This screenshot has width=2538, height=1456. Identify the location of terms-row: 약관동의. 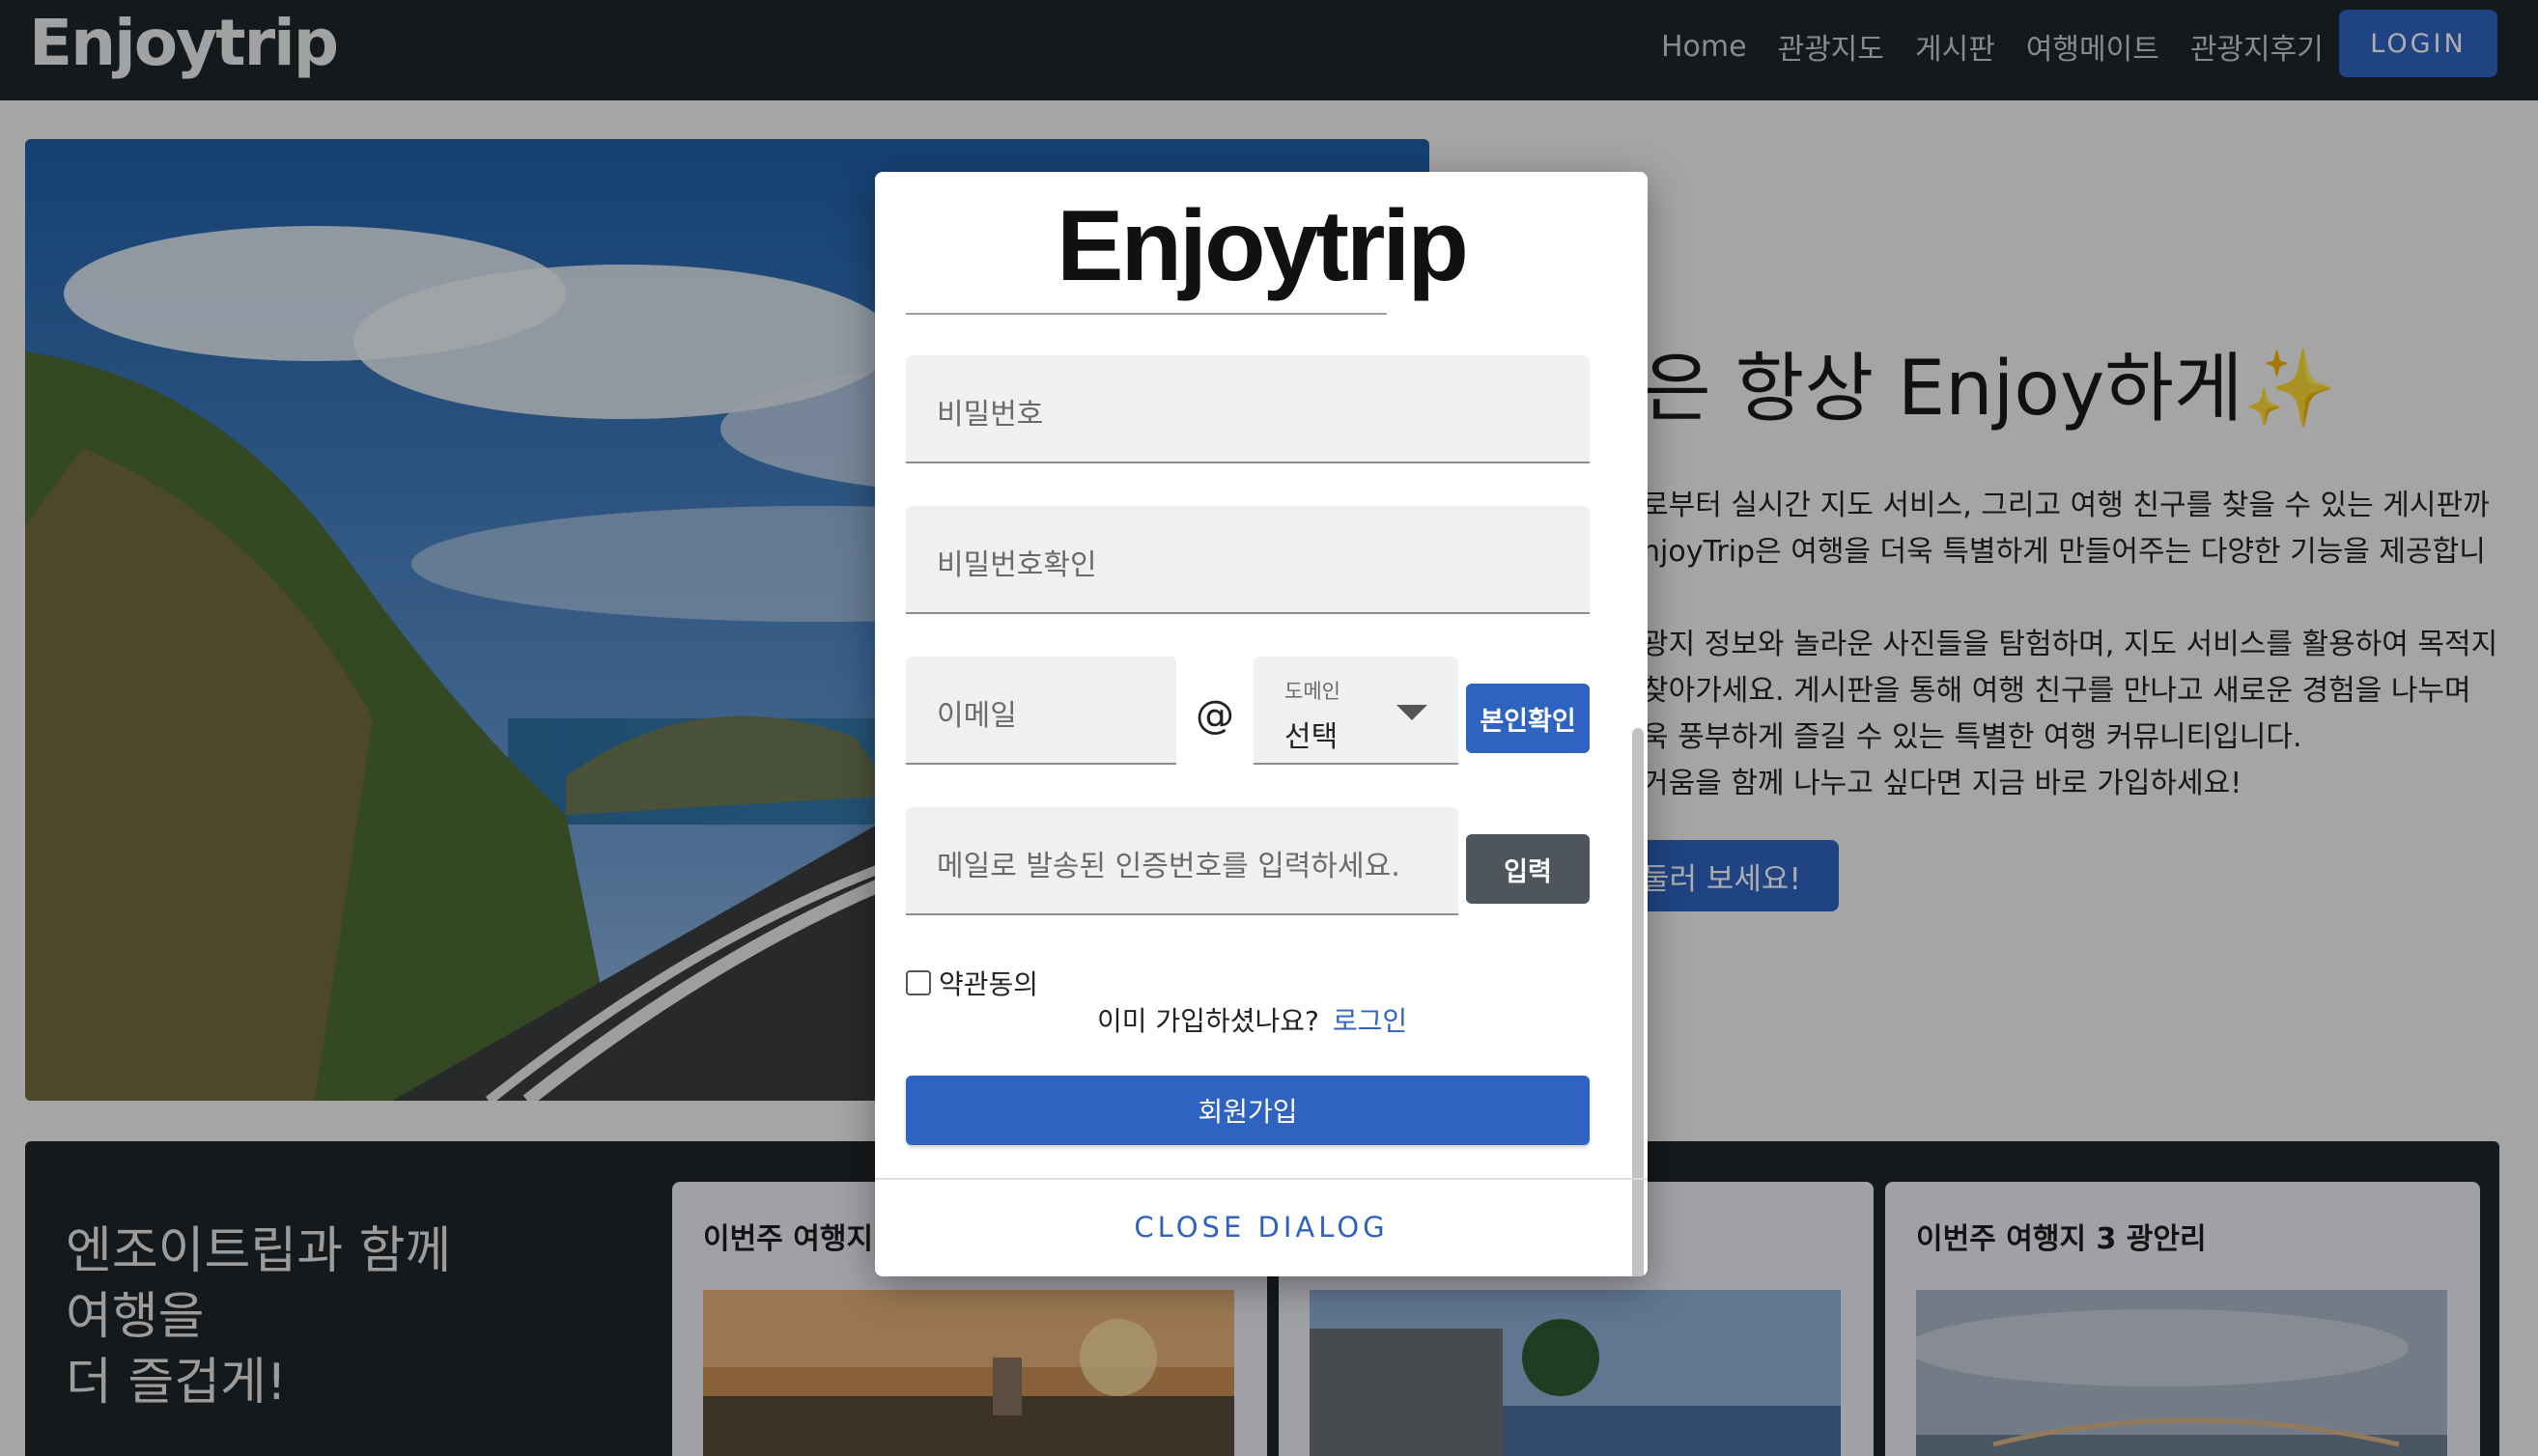
(972, 983).